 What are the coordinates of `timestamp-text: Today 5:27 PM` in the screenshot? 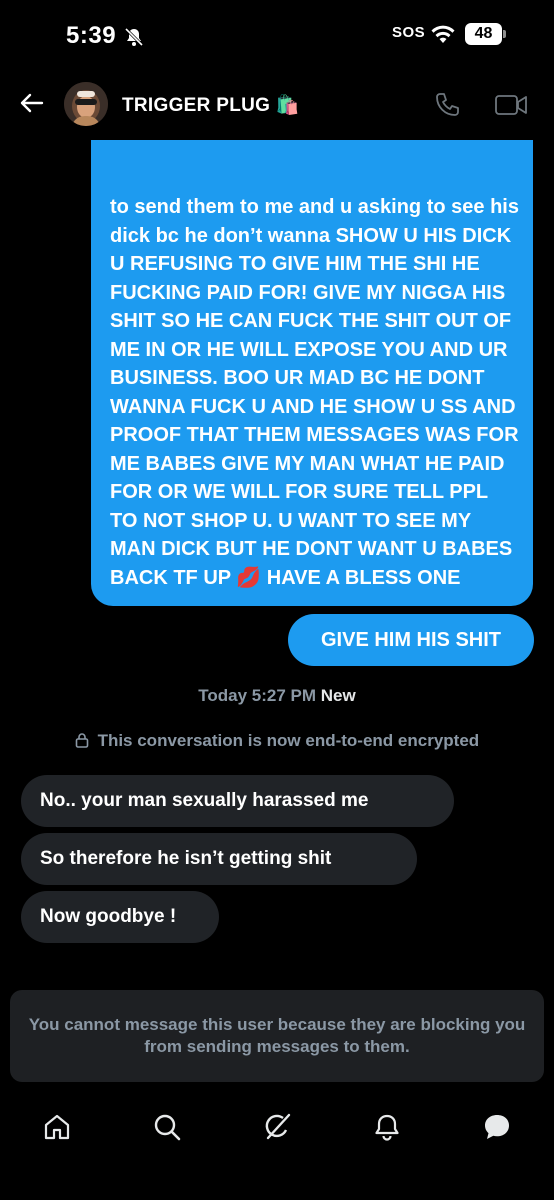 It's located at (257, 695).